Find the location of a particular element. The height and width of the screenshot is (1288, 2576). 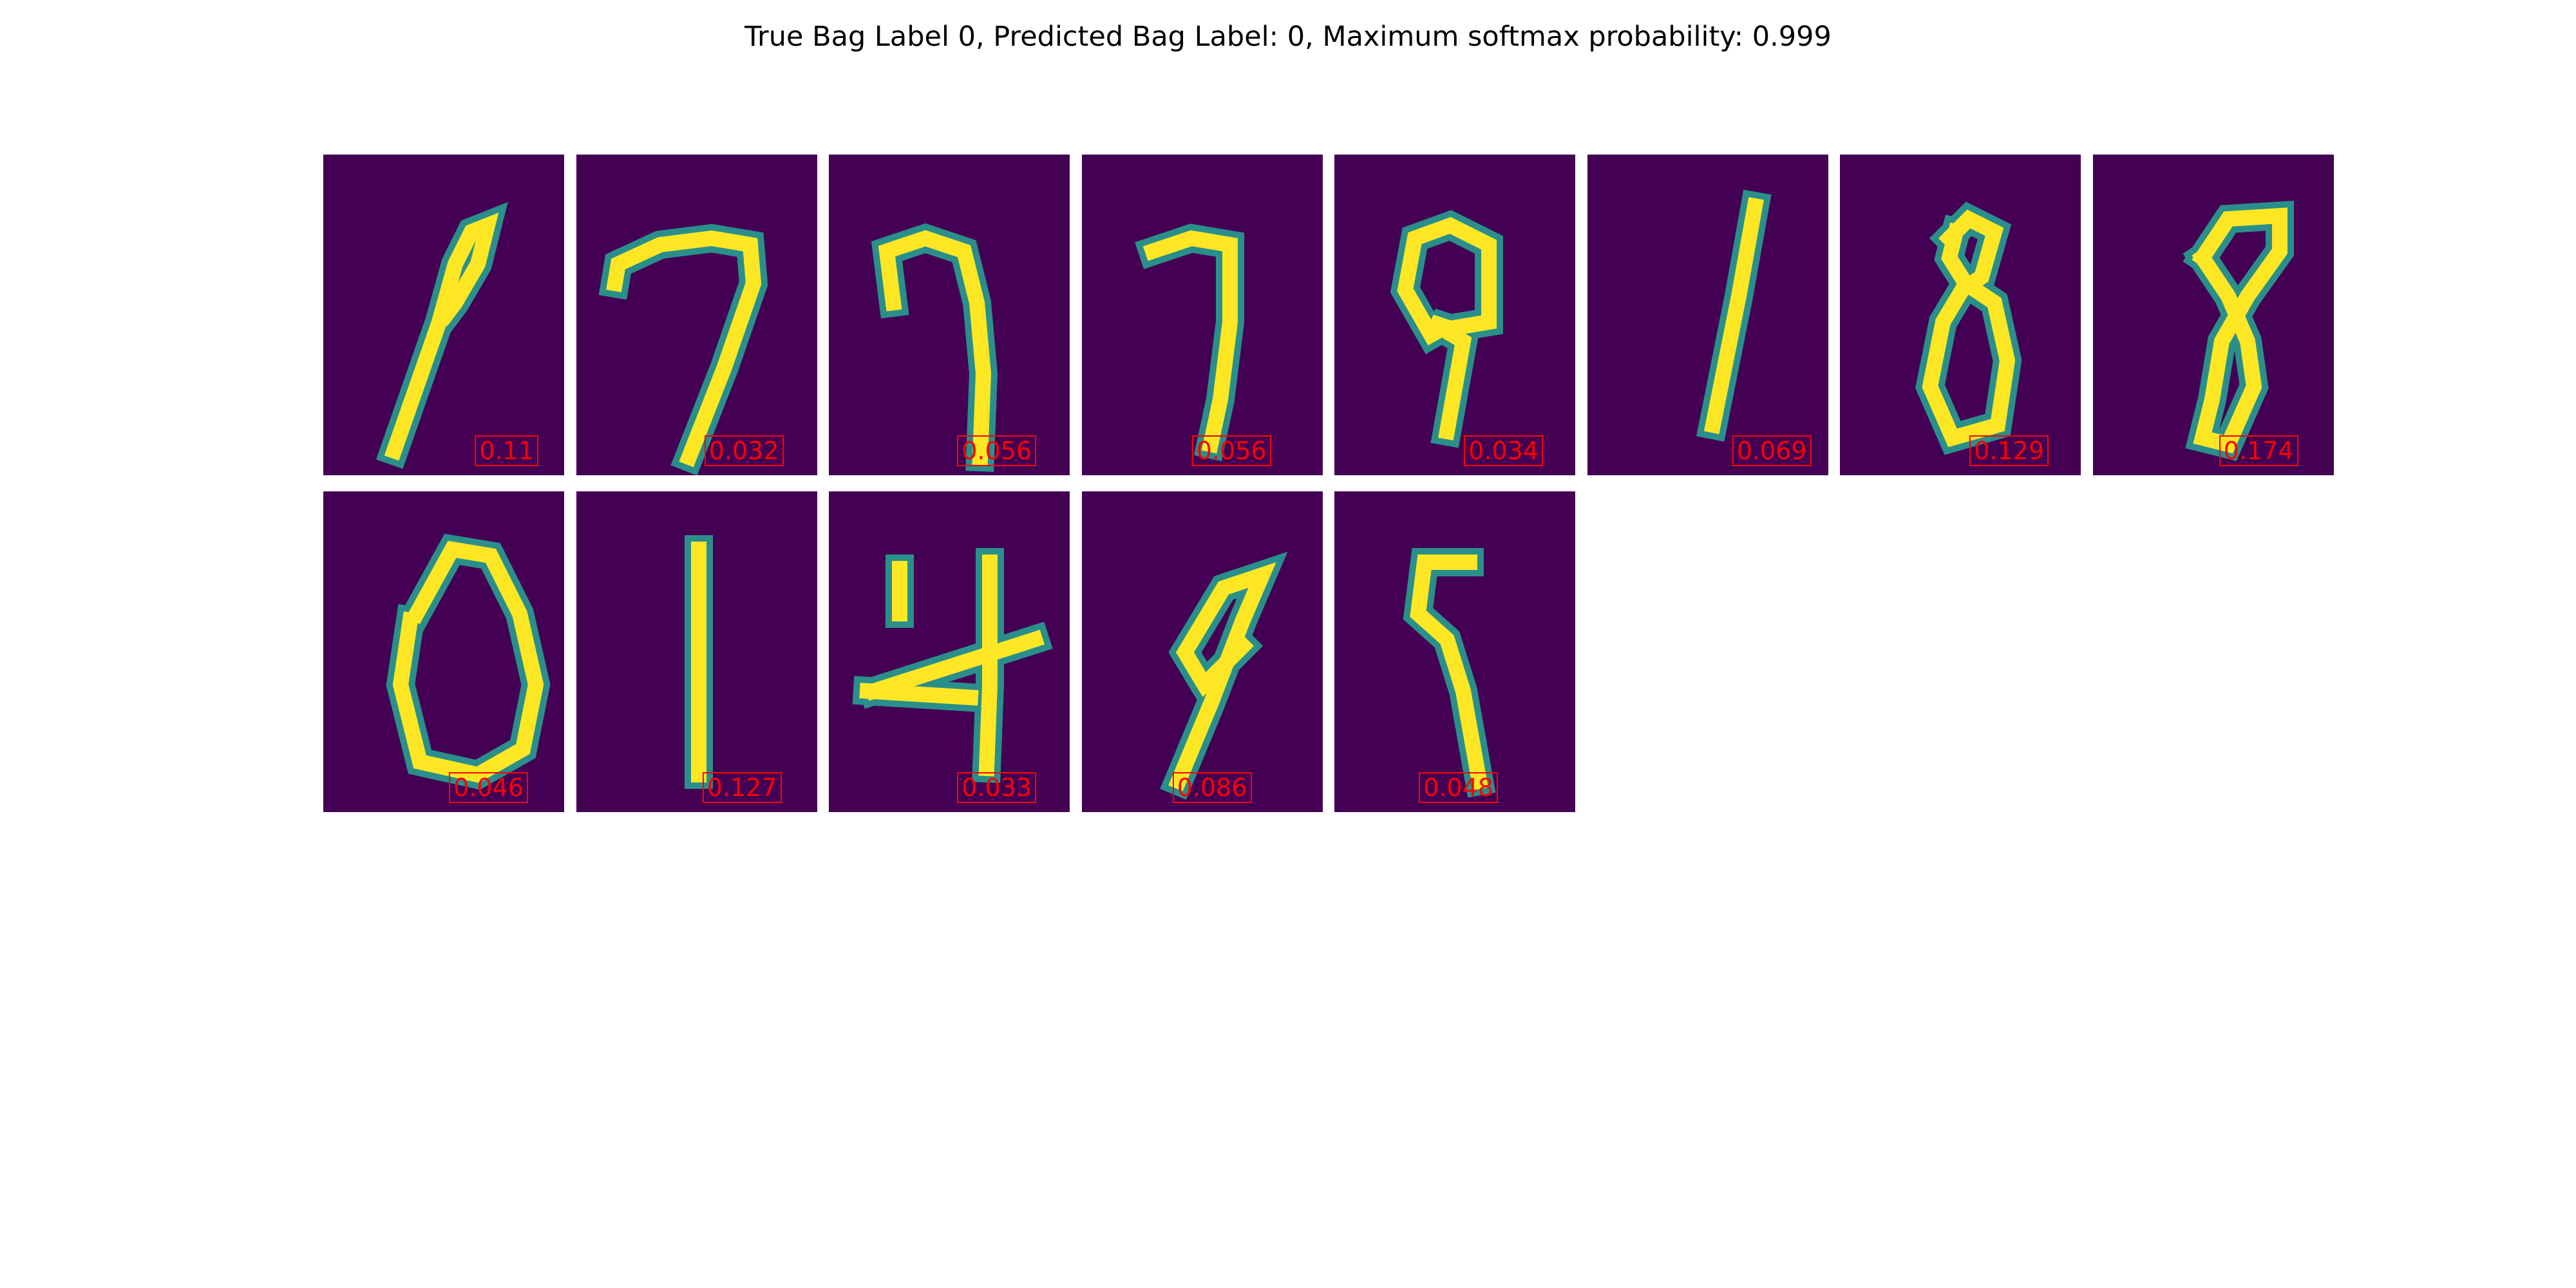

attention-score-10: 0.127 is located at coordinates (742, 787).